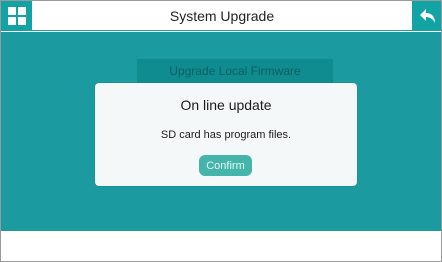 The height and width of the screenshot is (262, 442). What do you see at coordinates (225, 165) in the screenshot?
I see `confirm-button: Confirm` at bounding box center [225, 165].